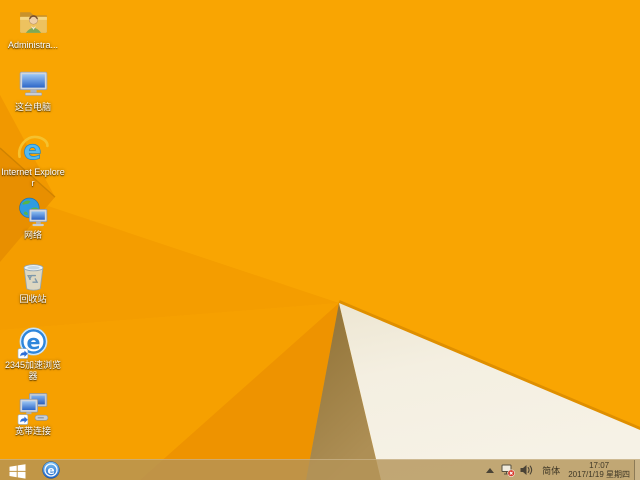 Image resolution: width=640 pixels, height=480 pixels. I want to click on system-tray: 简体 17:07 2017/1/19 星期四, so click(563, 470).